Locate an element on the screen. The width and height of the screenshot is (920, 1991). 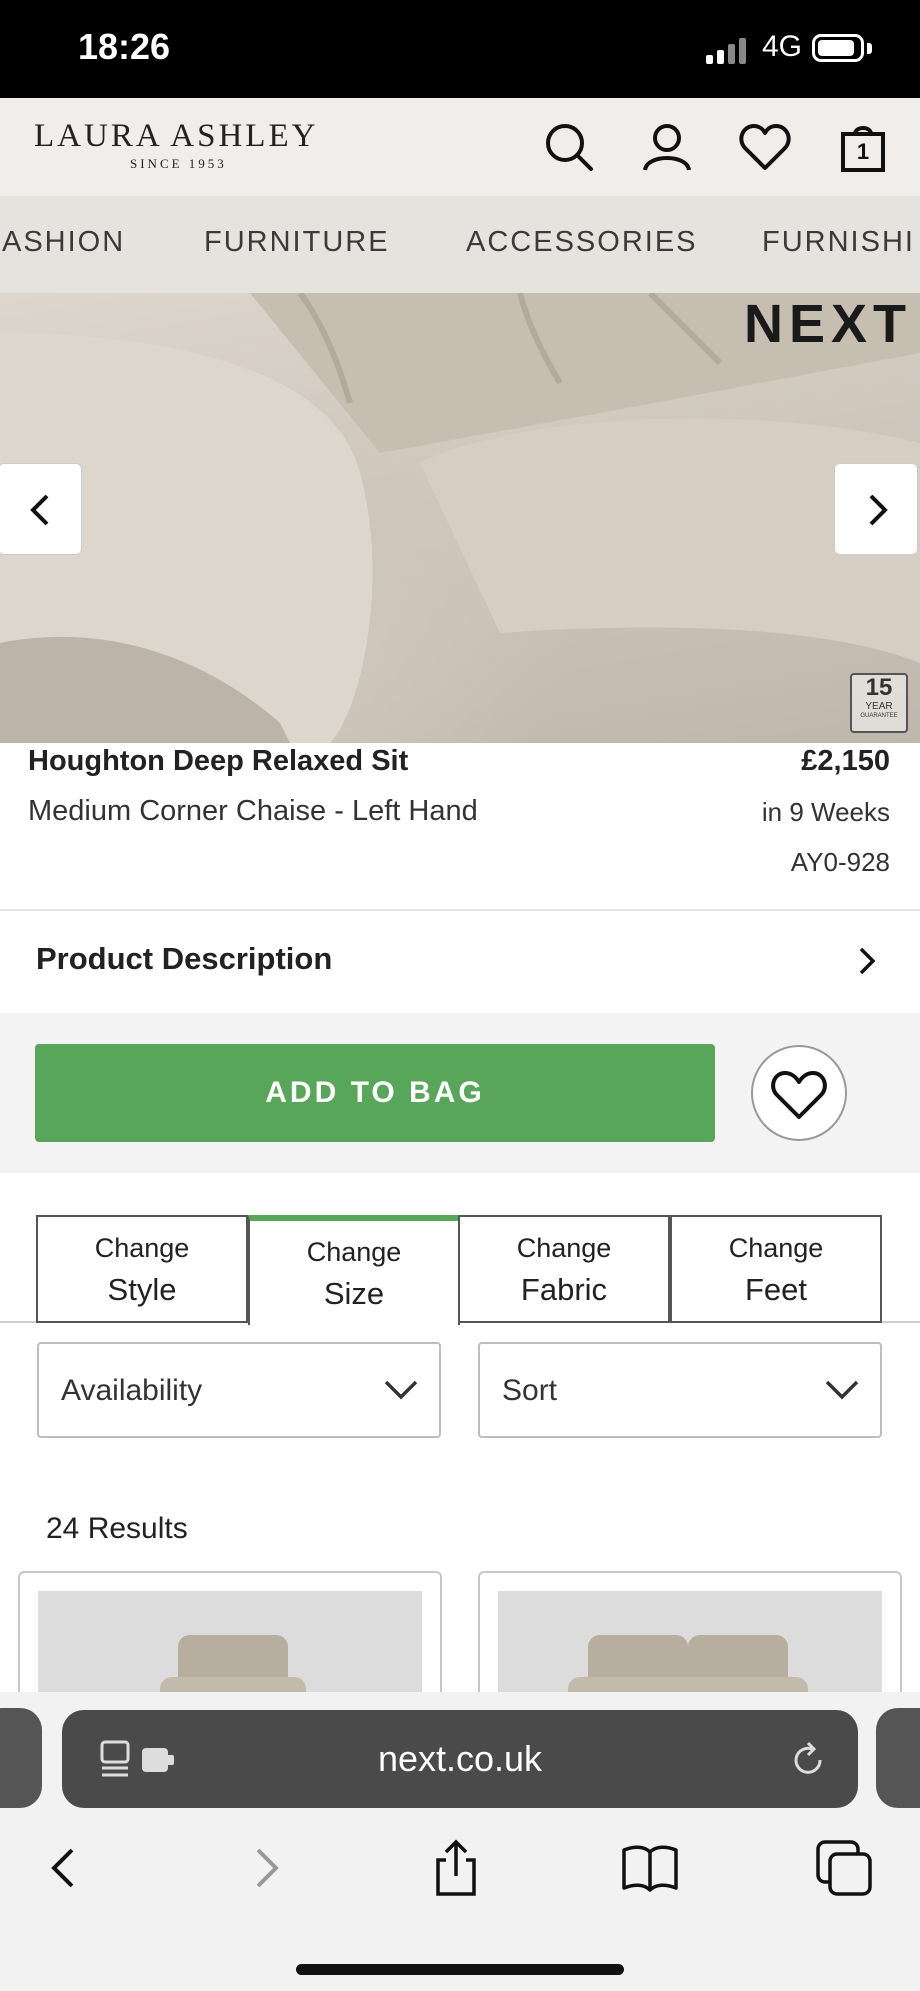
tab-label-main: Style is located at coordinates (142, 1289).